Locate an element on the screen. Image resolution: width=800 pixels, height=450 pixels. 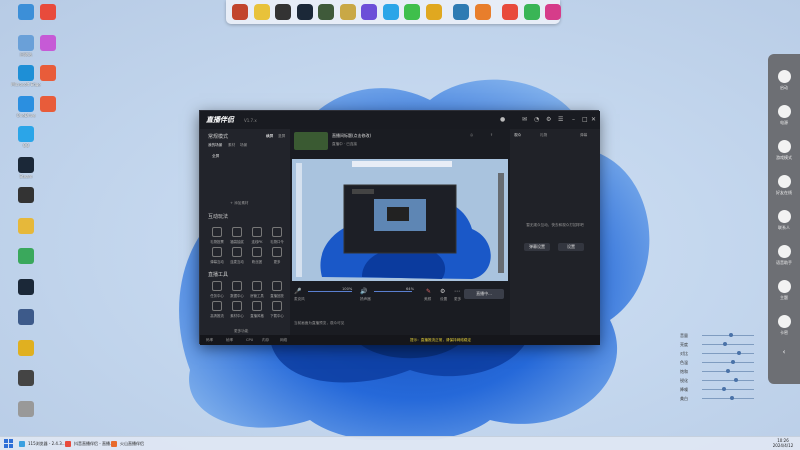
bell-icon: ◔ is located at coordinates (536, 119).